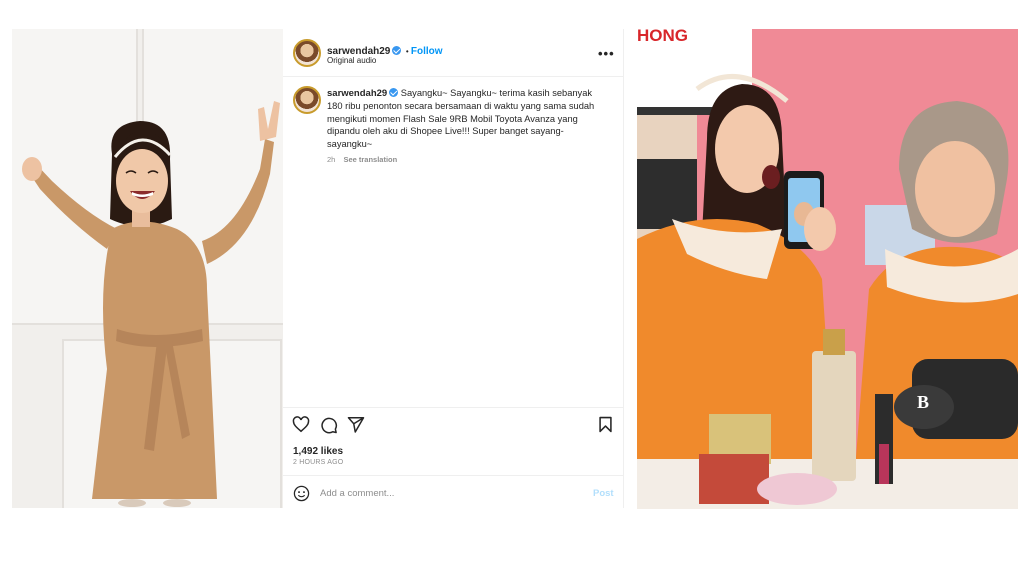  What do you see at coordinates (301, 424) in the screenshot?
I see `heart-icon` at bounding box center [301, 424].